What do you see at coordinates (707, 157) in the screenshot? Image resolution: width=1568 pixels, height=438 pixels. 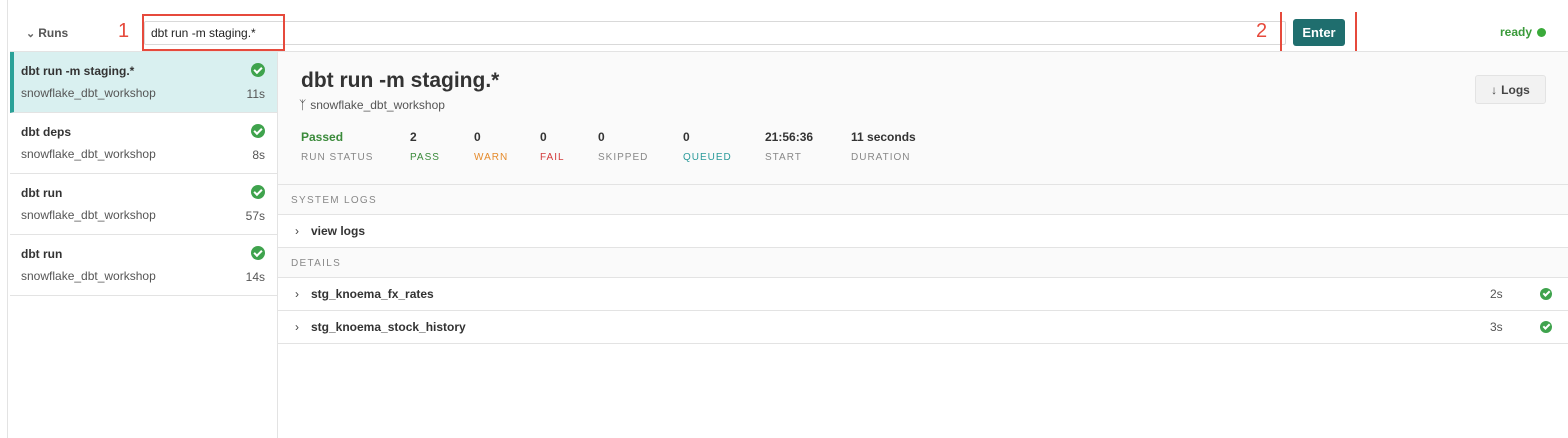 I see `stat-label: QUEUED` at bounding box center [707, 157].